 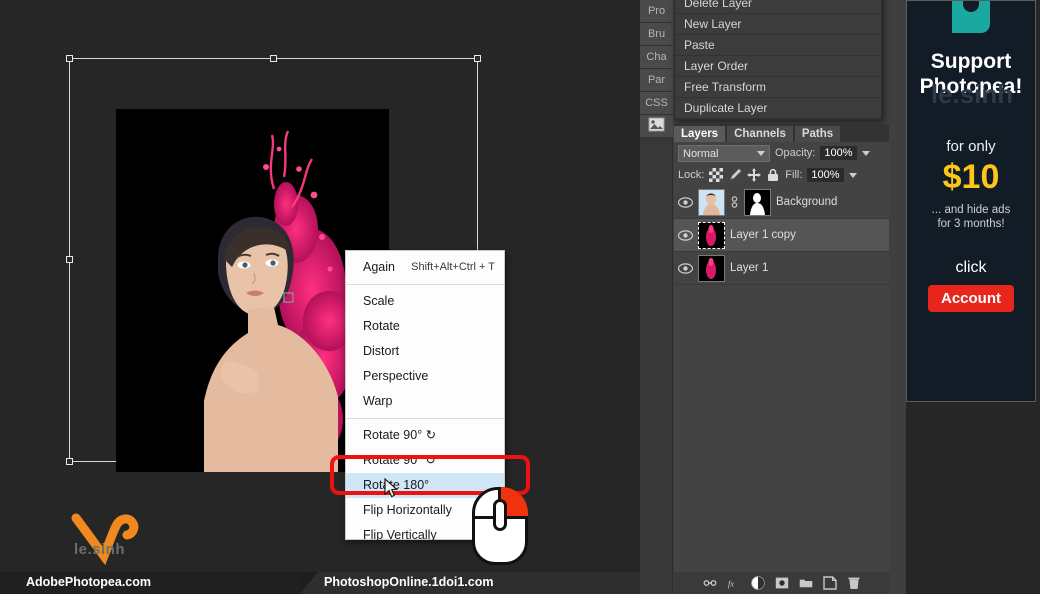 What do you see at coordinates (794, 175) in the screenshot?
I see `fill-label: Fill:` at bounding box center [794, 175].